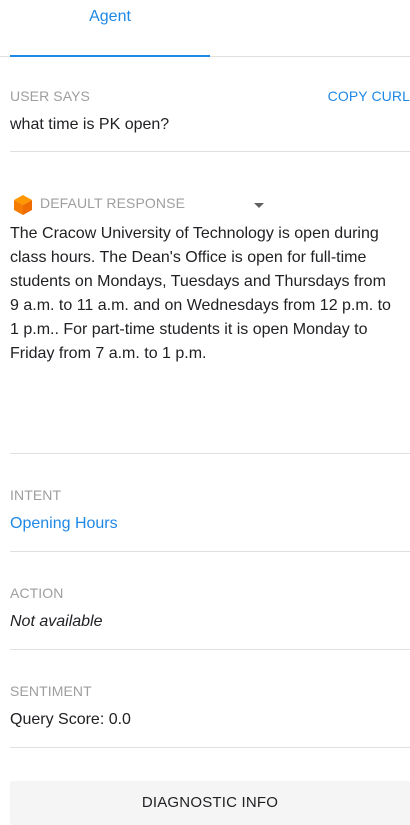 The height and width of the screenshot is (825, 410). What do you see at coordinates (110, 28) in the screenshot?
I see `tab-agent: Agent` at bounding box center [110, 28].